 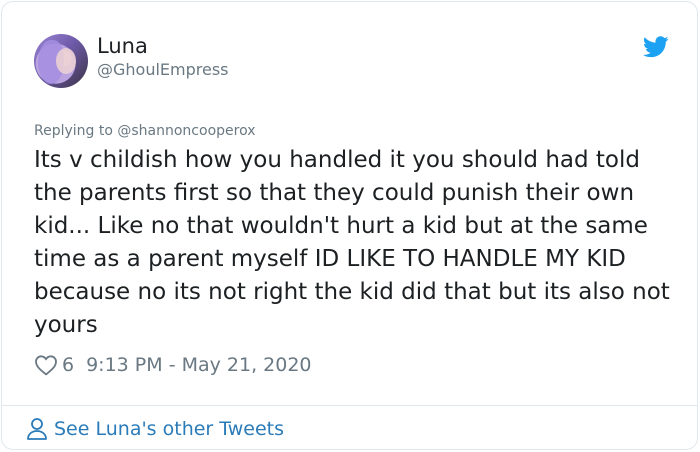 I want to click on see-other-tweets-link: See Luna's other Tweets, so click(x=155, y=429).